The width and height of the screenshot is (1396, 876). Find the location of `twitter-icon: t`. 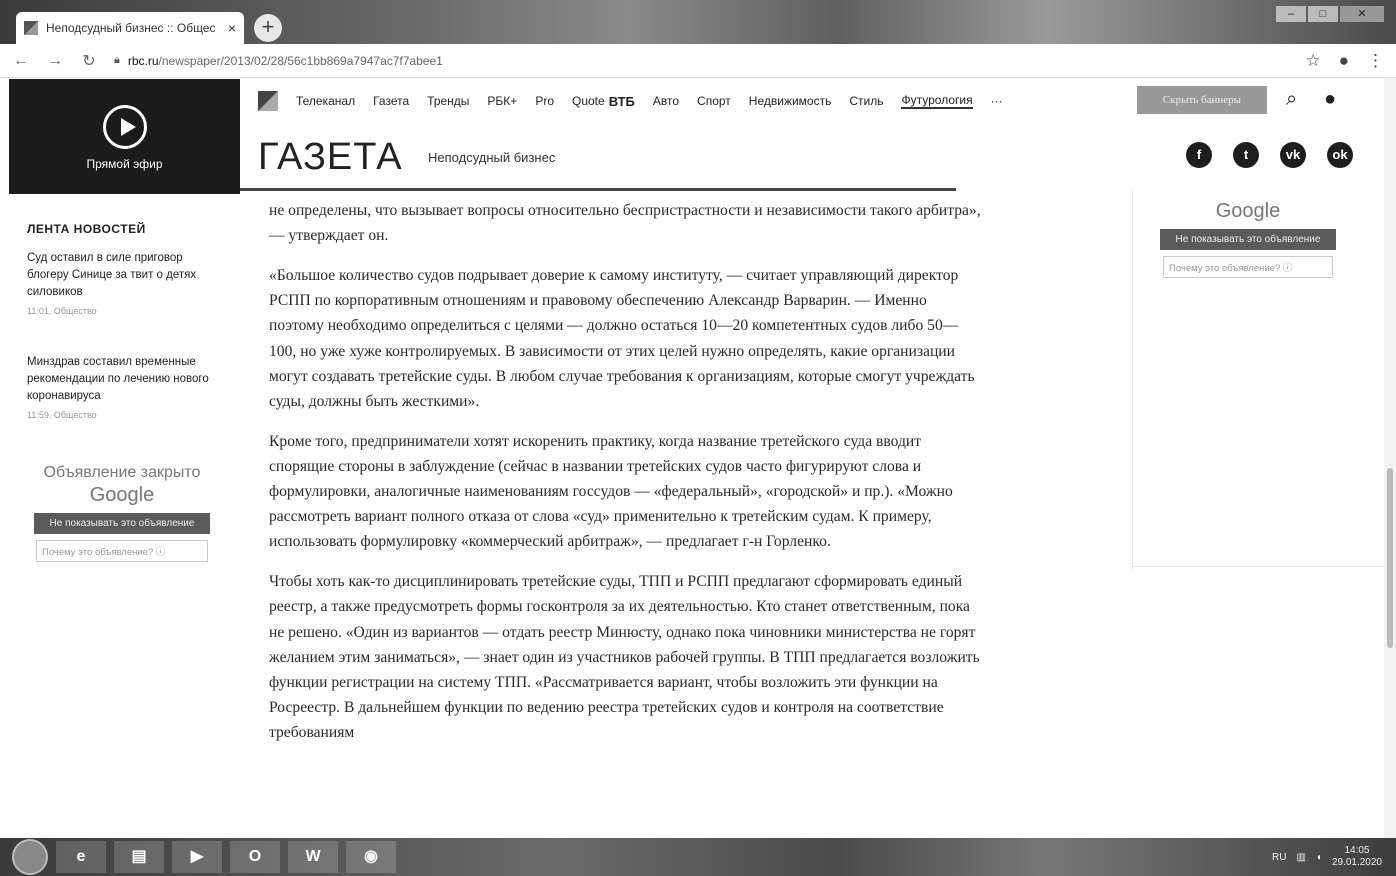

twitter-icon: t is located at coordinates (1246, 155).